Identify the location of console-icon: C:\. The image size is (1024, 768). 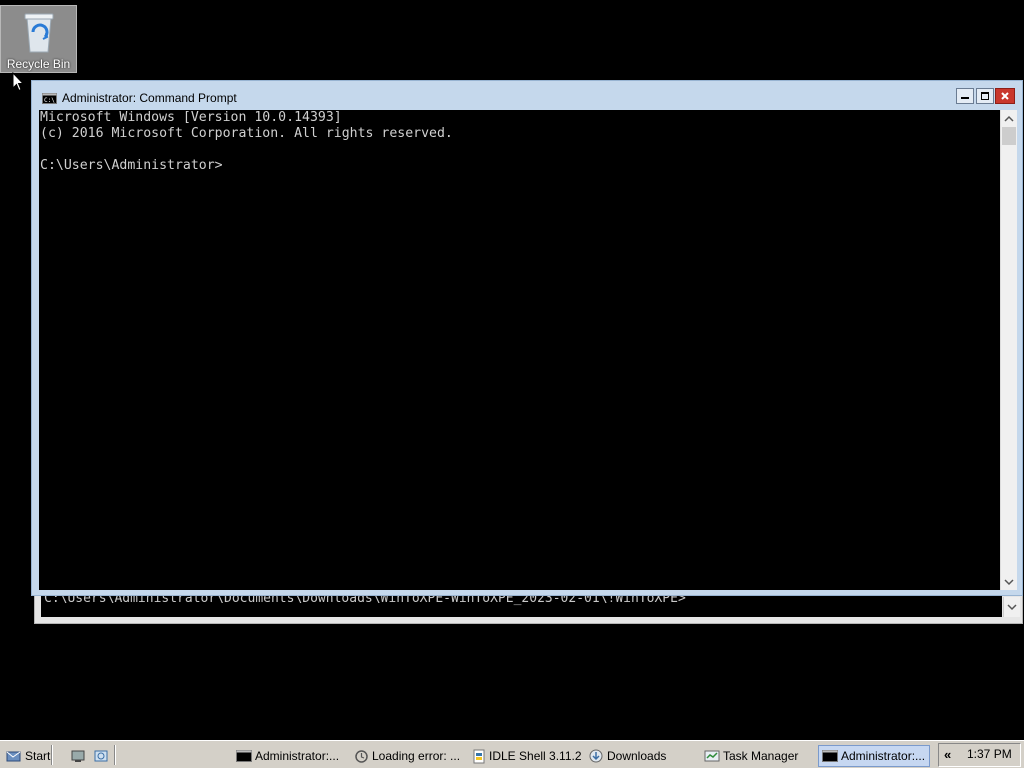
(49, 98).